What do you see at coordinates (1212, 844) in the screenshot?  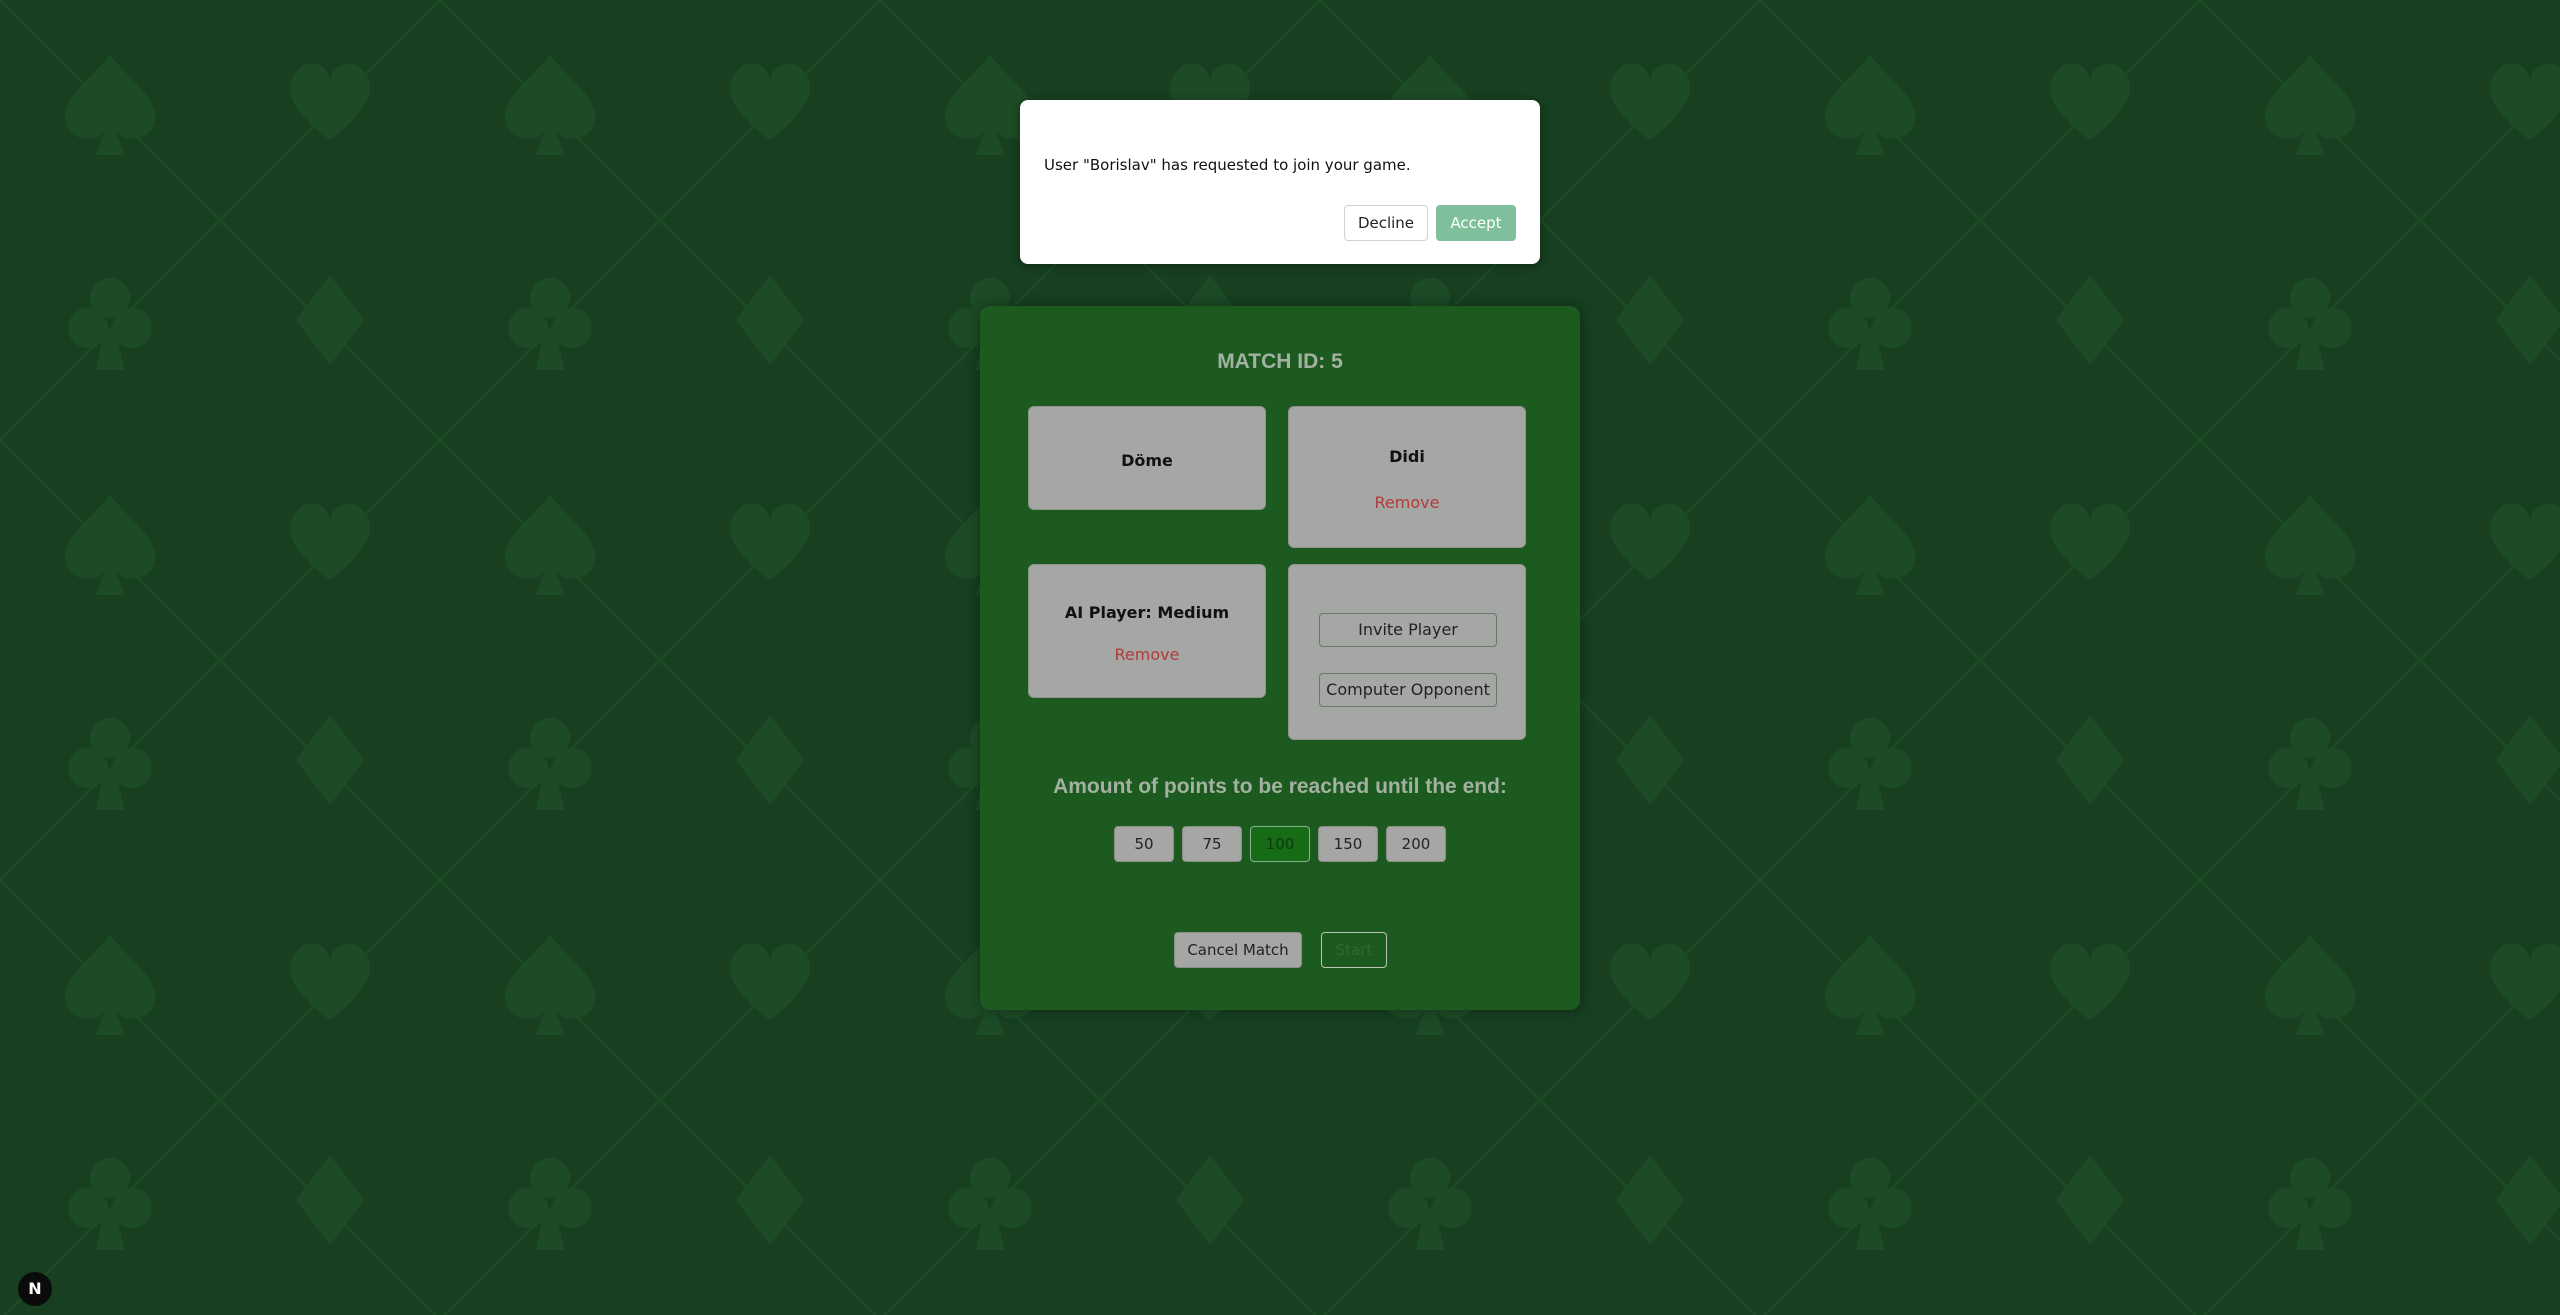 I see `points-option-75: 75` at bounding box center [1212, 844].